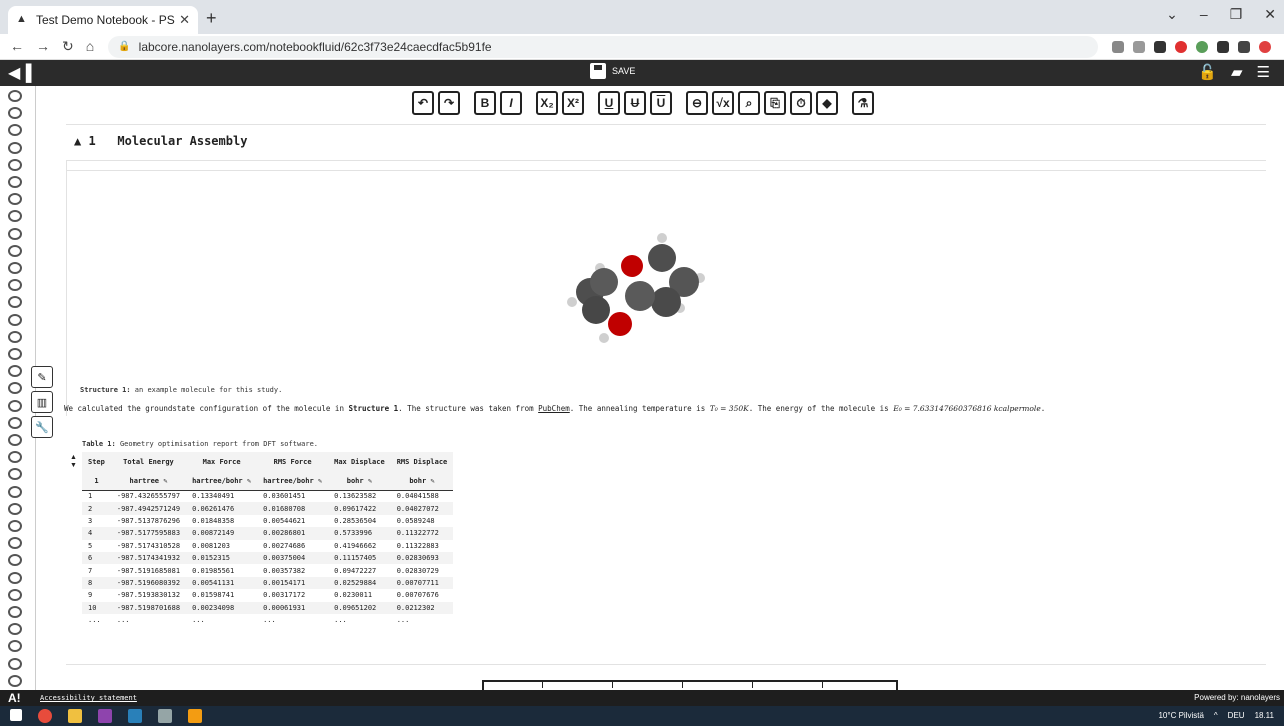 This screenshot has height=726, width=1284. I want to click on column-unit: hartree ✎, so click(148, 481).